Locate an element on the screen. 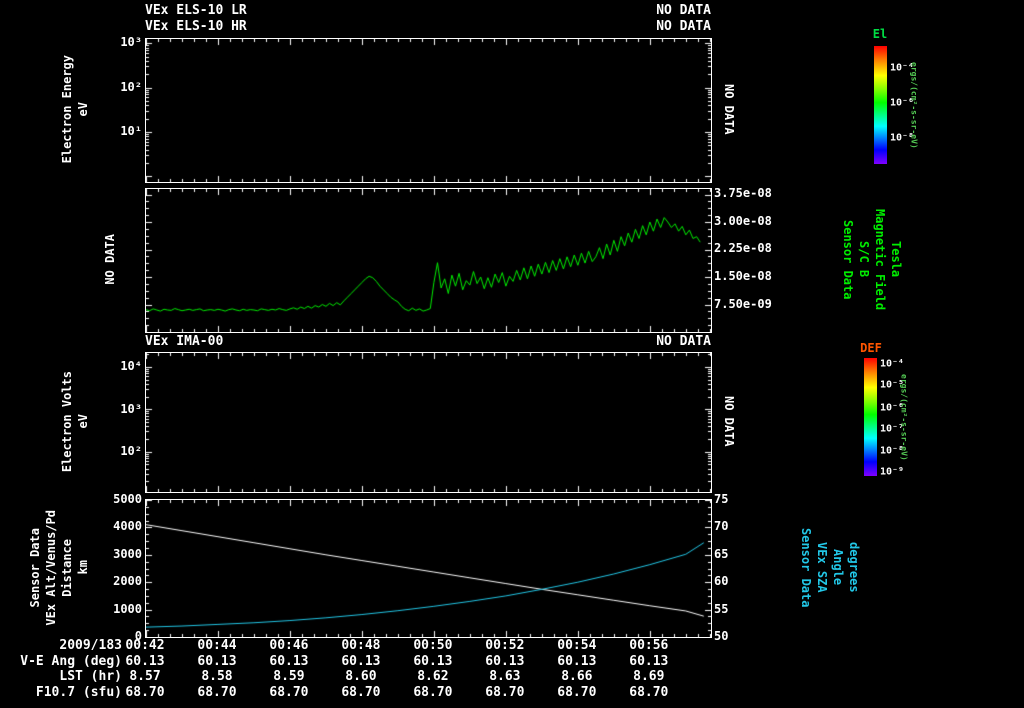 The height and width of the screenshot is (708, 1024). tick-label: 60 is located at coordinates (721, 581).